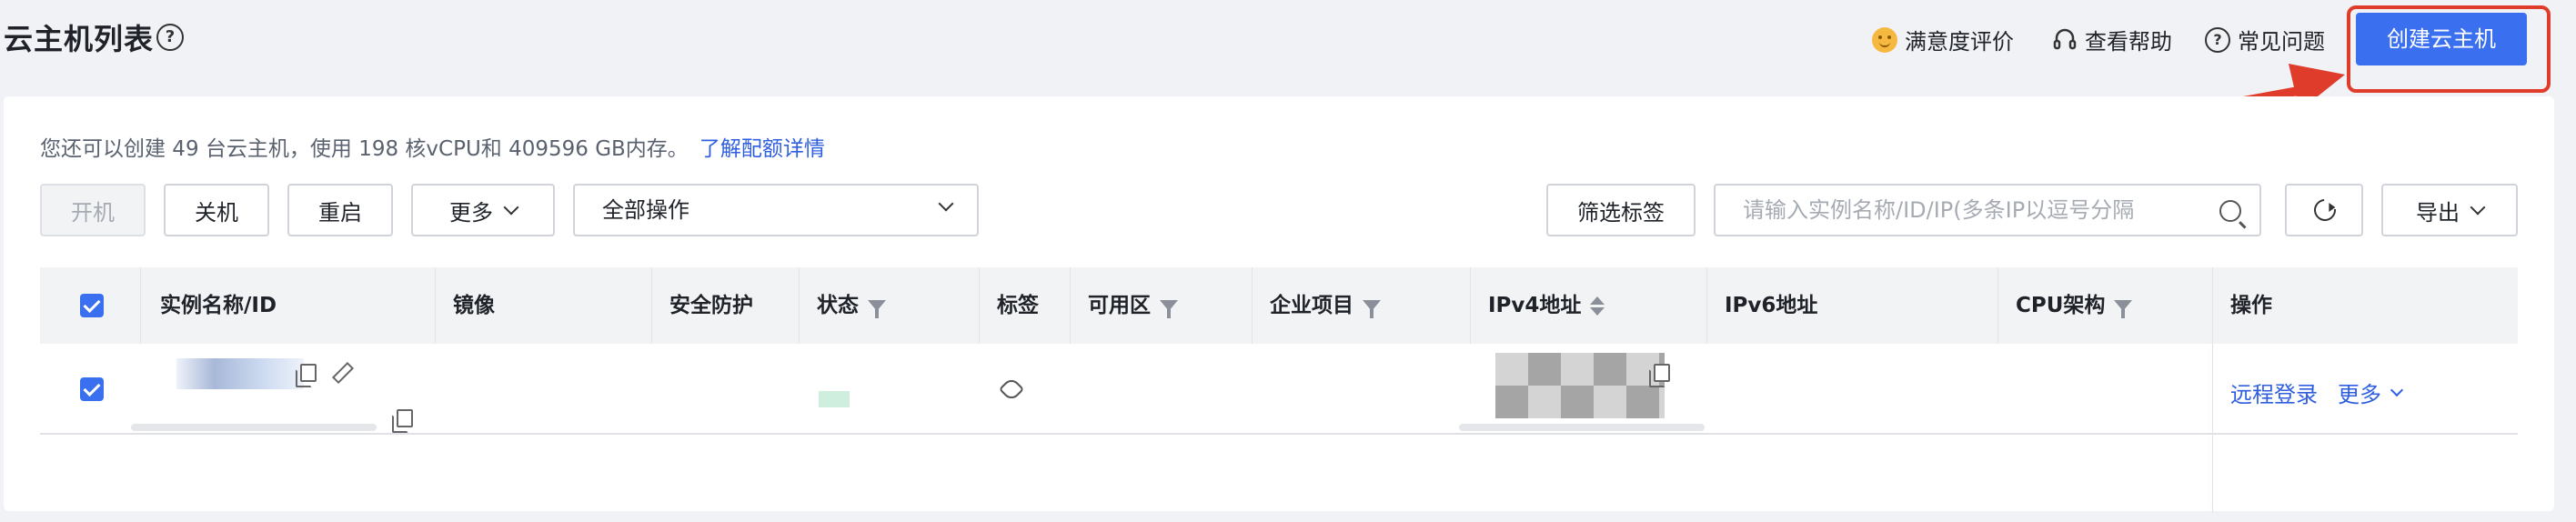  What do you see at coordinates (2128, 42) in the screenshot?
I see `help-label: 查看帮助` at bounding box center [2128, 42].